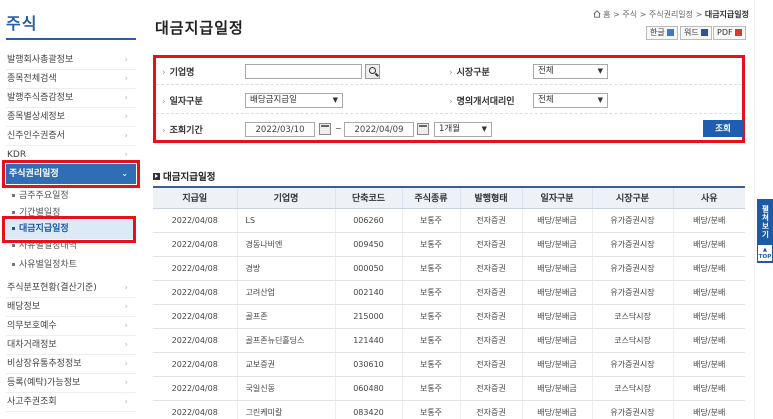 The height and width of the screenshot is (419, 773). What do you see at coordinates (71, 345) in the screenshot?
I see `sidebar-item-lending: 대차거래정보 ›` at bounding box center [71, 345].